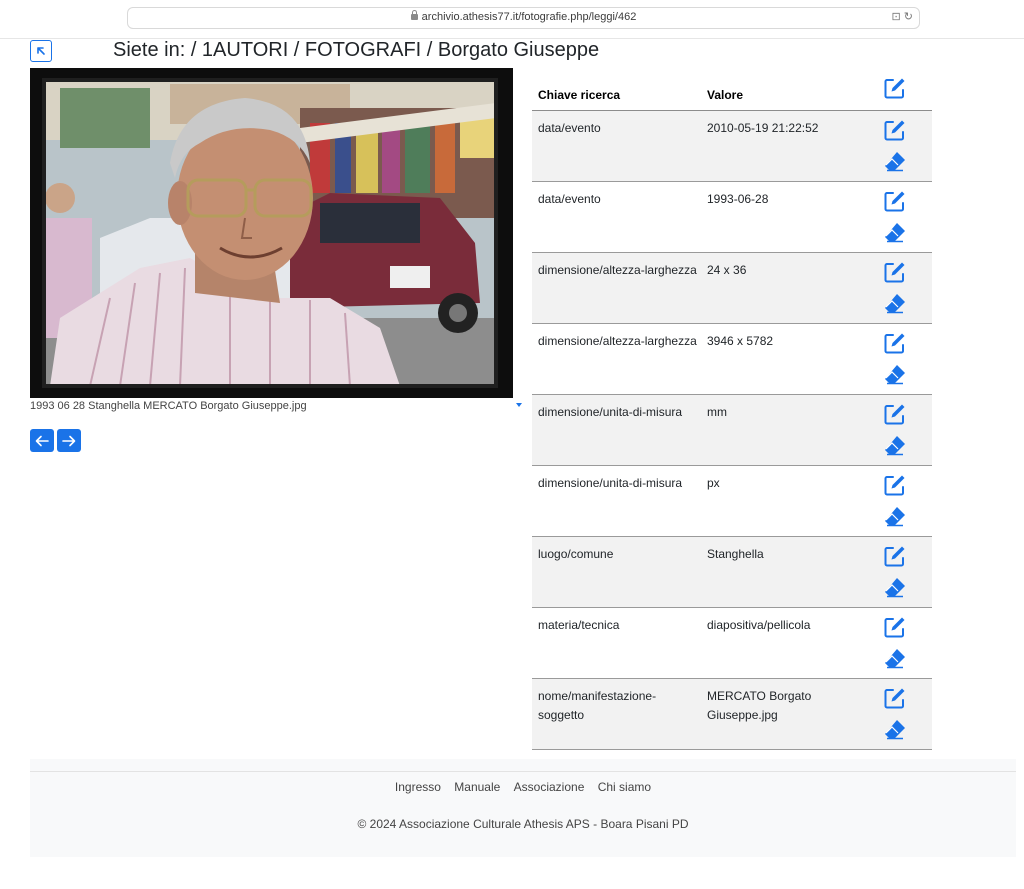 Image resolution: width=1024 pixels, height=889 pixels. Describe the element at coordinates (579, 625) in the screenshot. I see `row-key: materia/tecnica` at that location.